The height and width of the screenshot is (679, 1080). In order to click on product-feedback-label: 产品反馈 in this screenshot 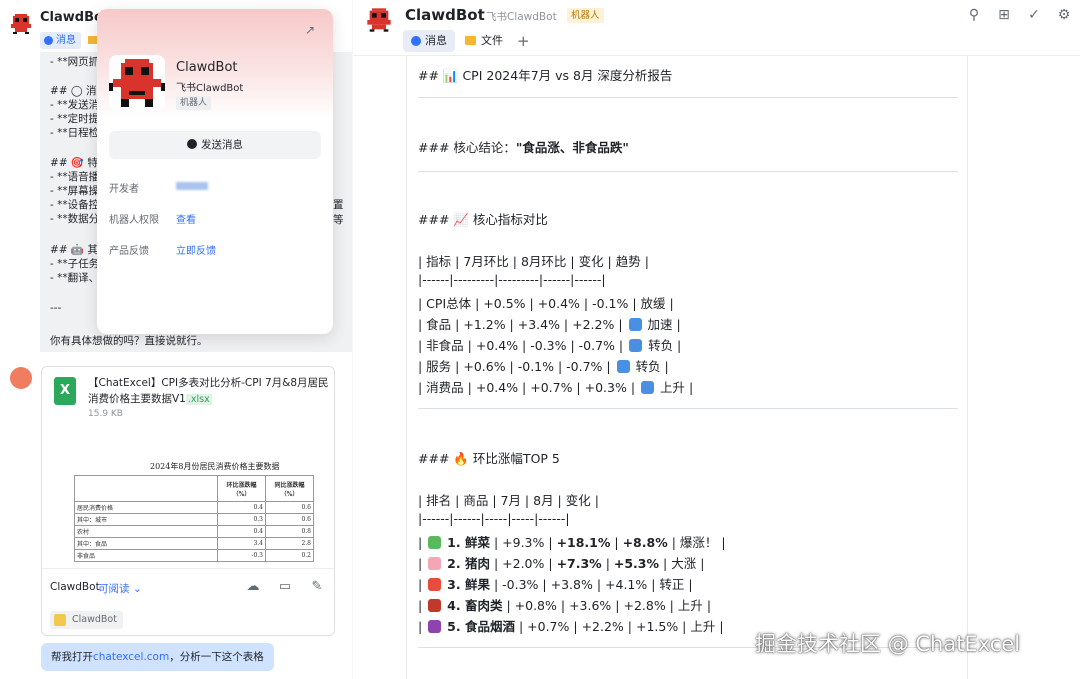, I will do `click(129, 251)`.